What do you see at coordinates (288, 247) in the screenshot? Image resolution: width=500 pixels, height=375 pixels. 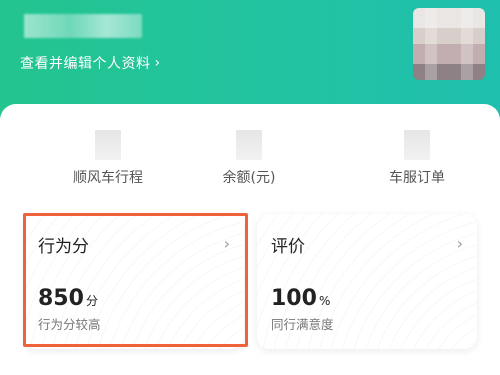 I see `tile-title: 评价` at bounding box center [288, 247].